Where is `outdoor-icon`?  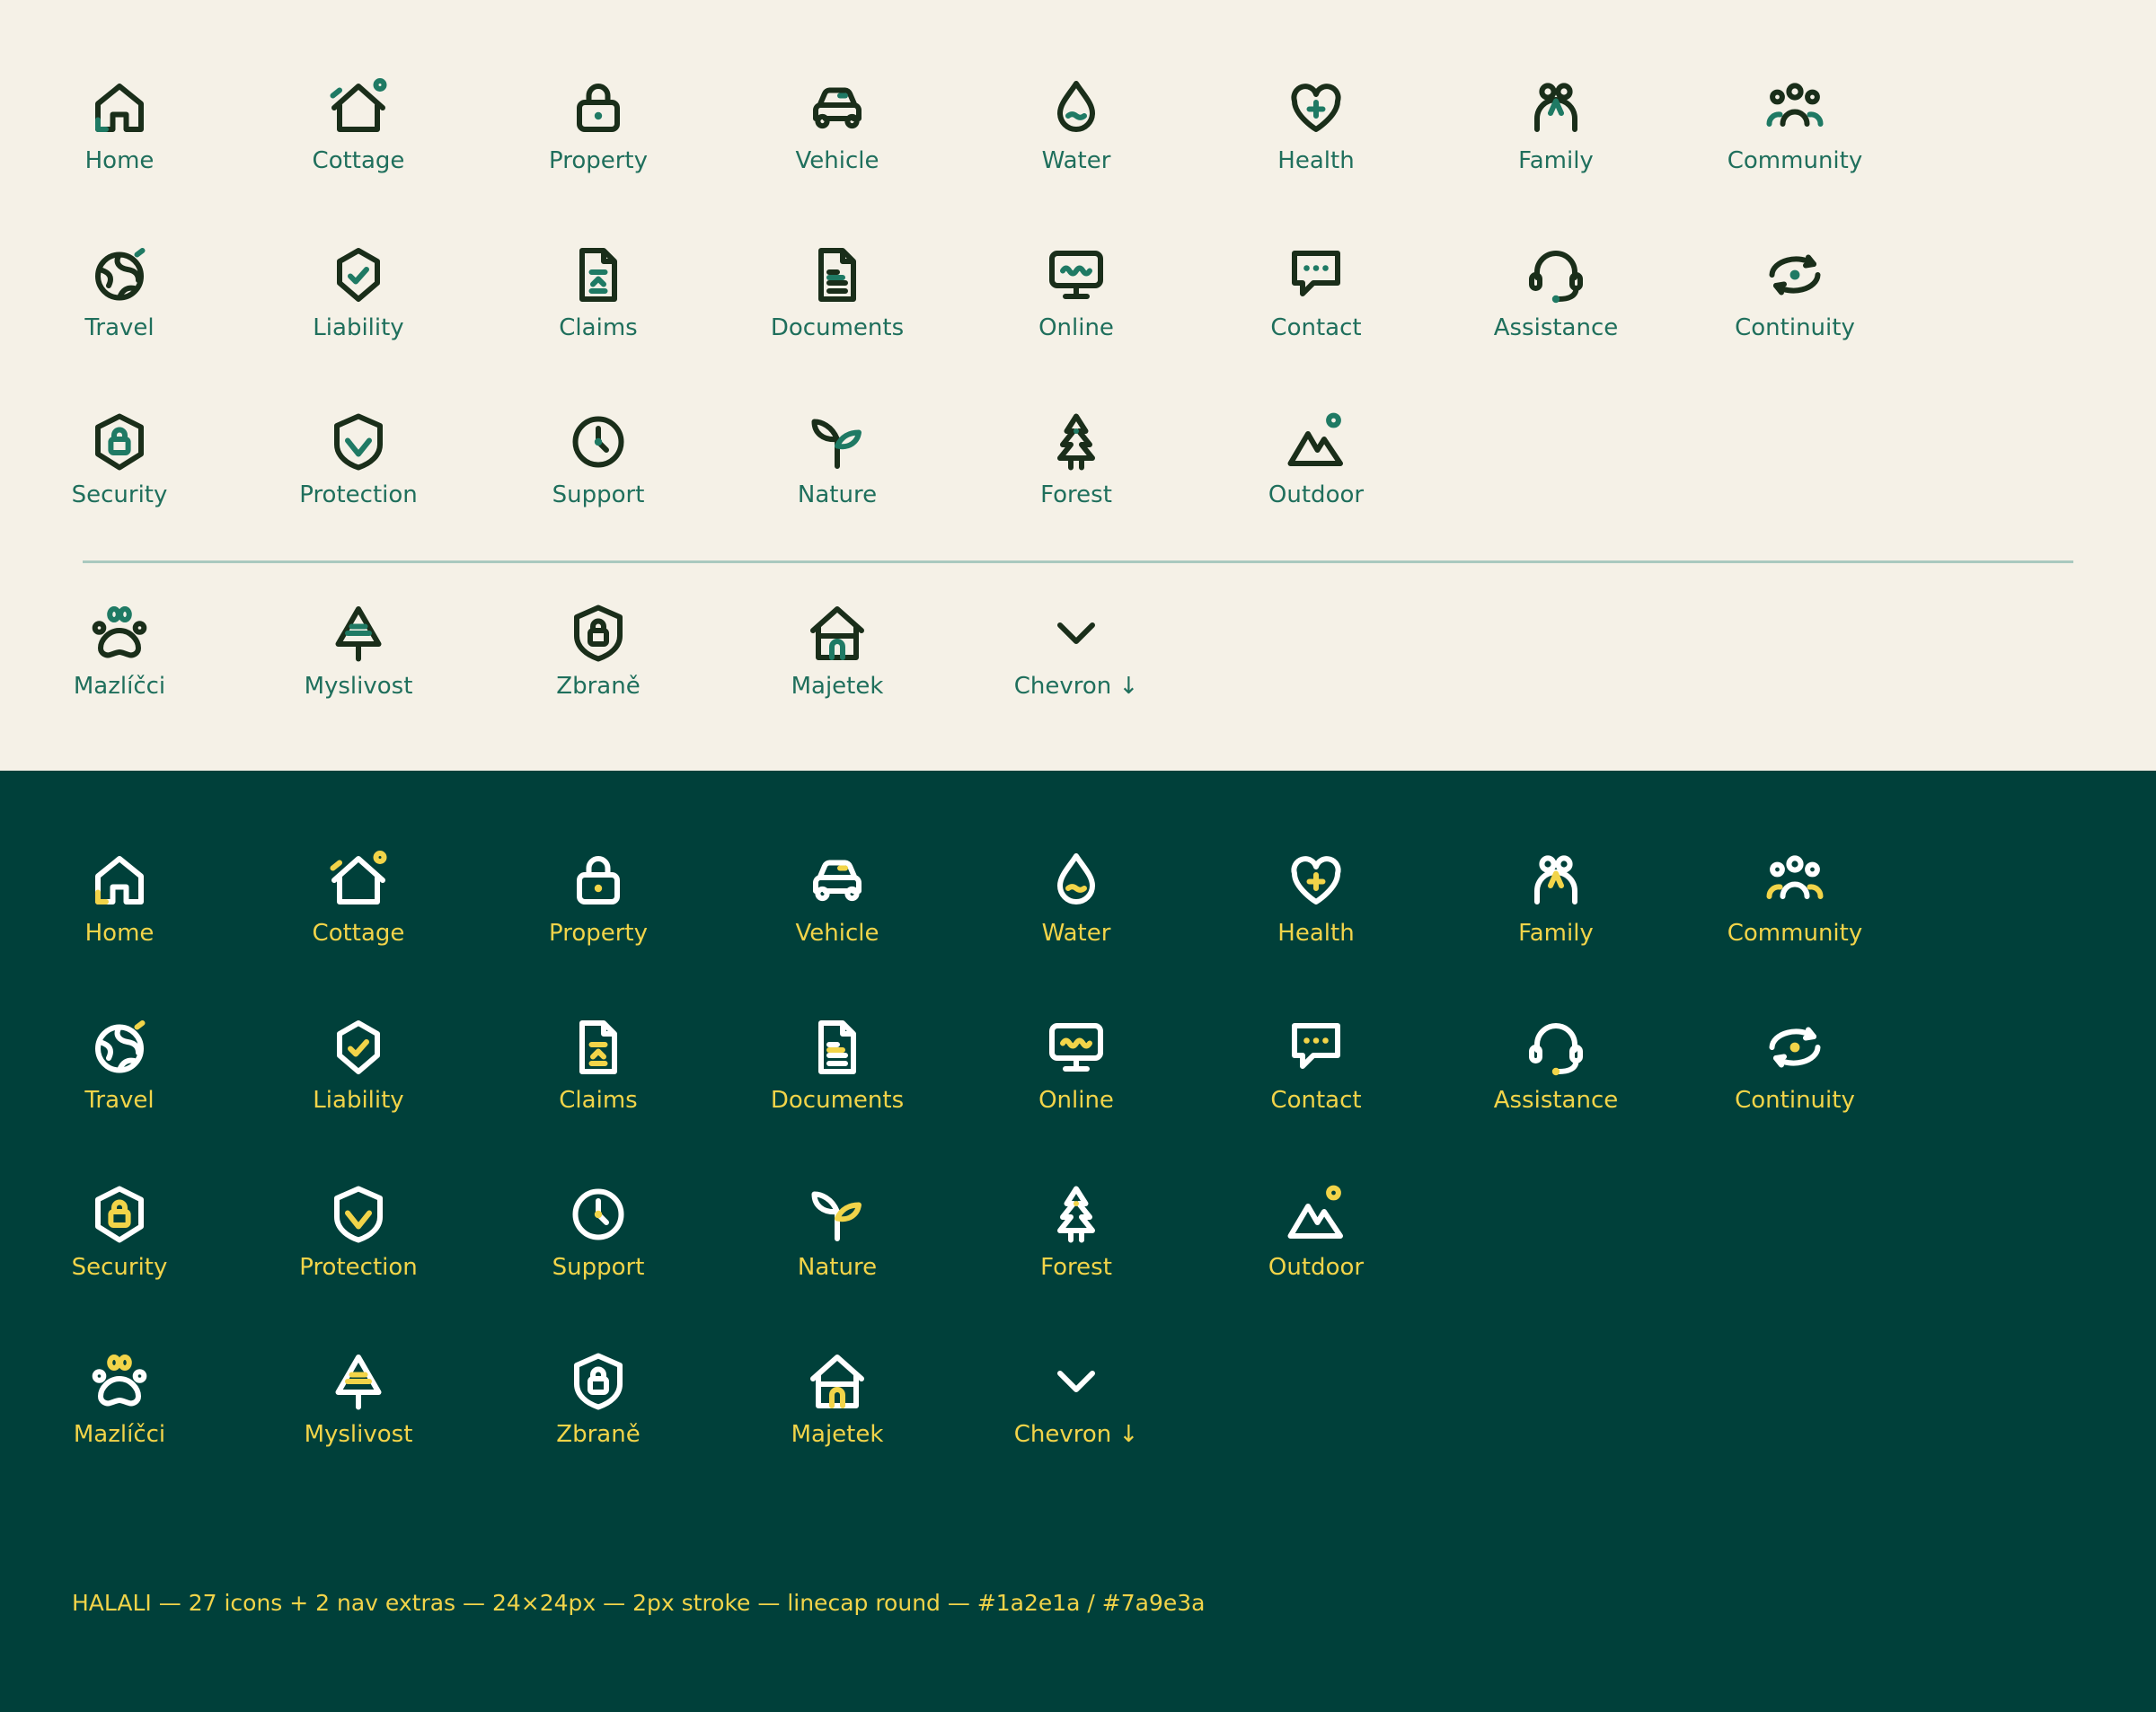 outdoor-icon is located at coordinates (1315, 1212).